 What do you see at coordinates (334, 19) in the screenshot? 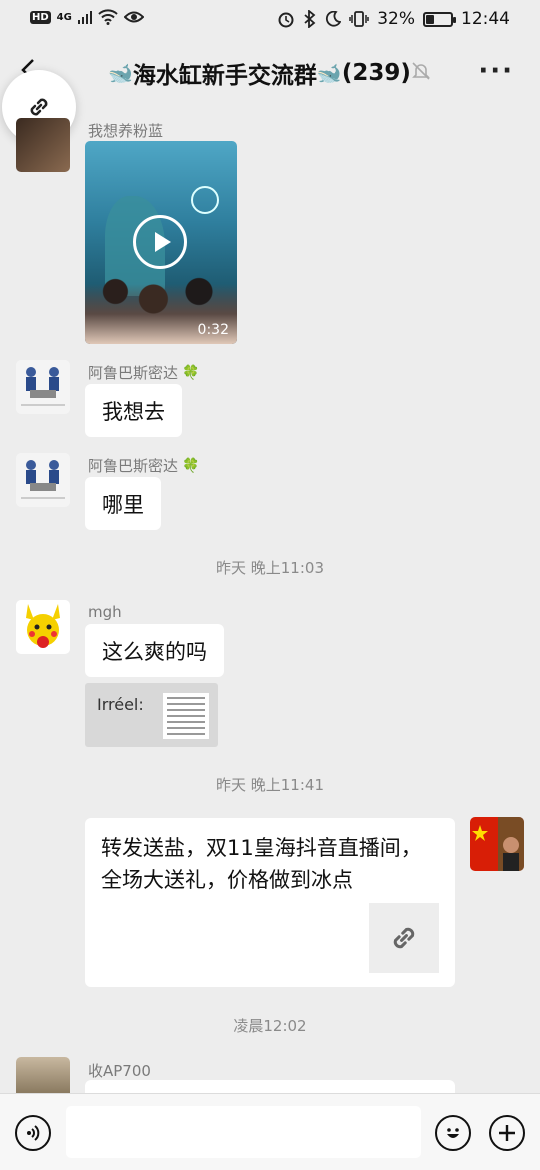
I see `moon-icon` at bounding box center [334, 19].